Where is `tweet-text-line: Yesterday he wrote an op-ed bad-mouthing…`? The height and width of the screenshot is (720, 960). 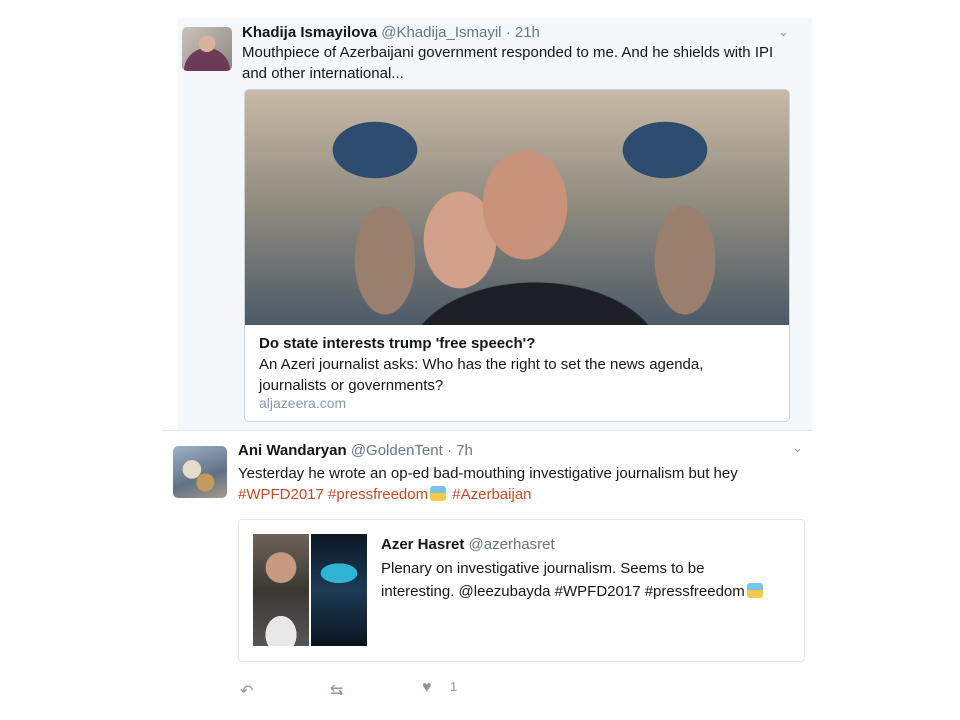
tweet-text-line: Yesterday he wrote an op-ed bad-mouthing… is located at coordinates (488, 473).